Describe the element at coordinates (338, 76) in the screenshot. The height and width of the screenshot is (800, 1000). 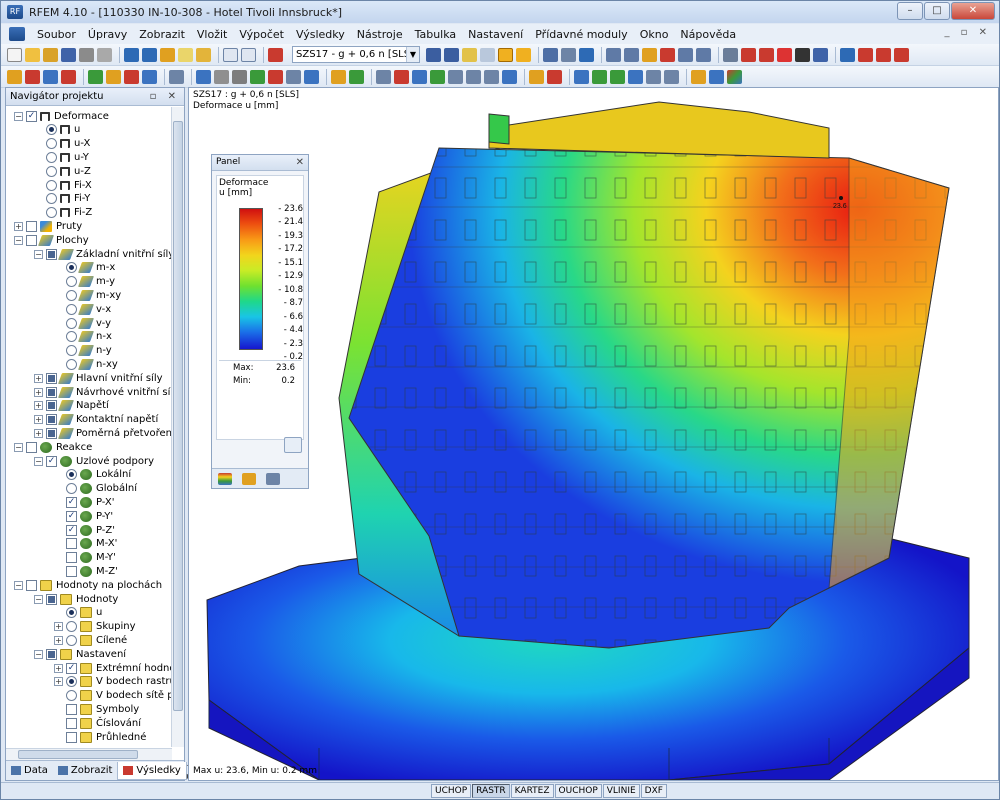
I see `measure-icon` at that location.